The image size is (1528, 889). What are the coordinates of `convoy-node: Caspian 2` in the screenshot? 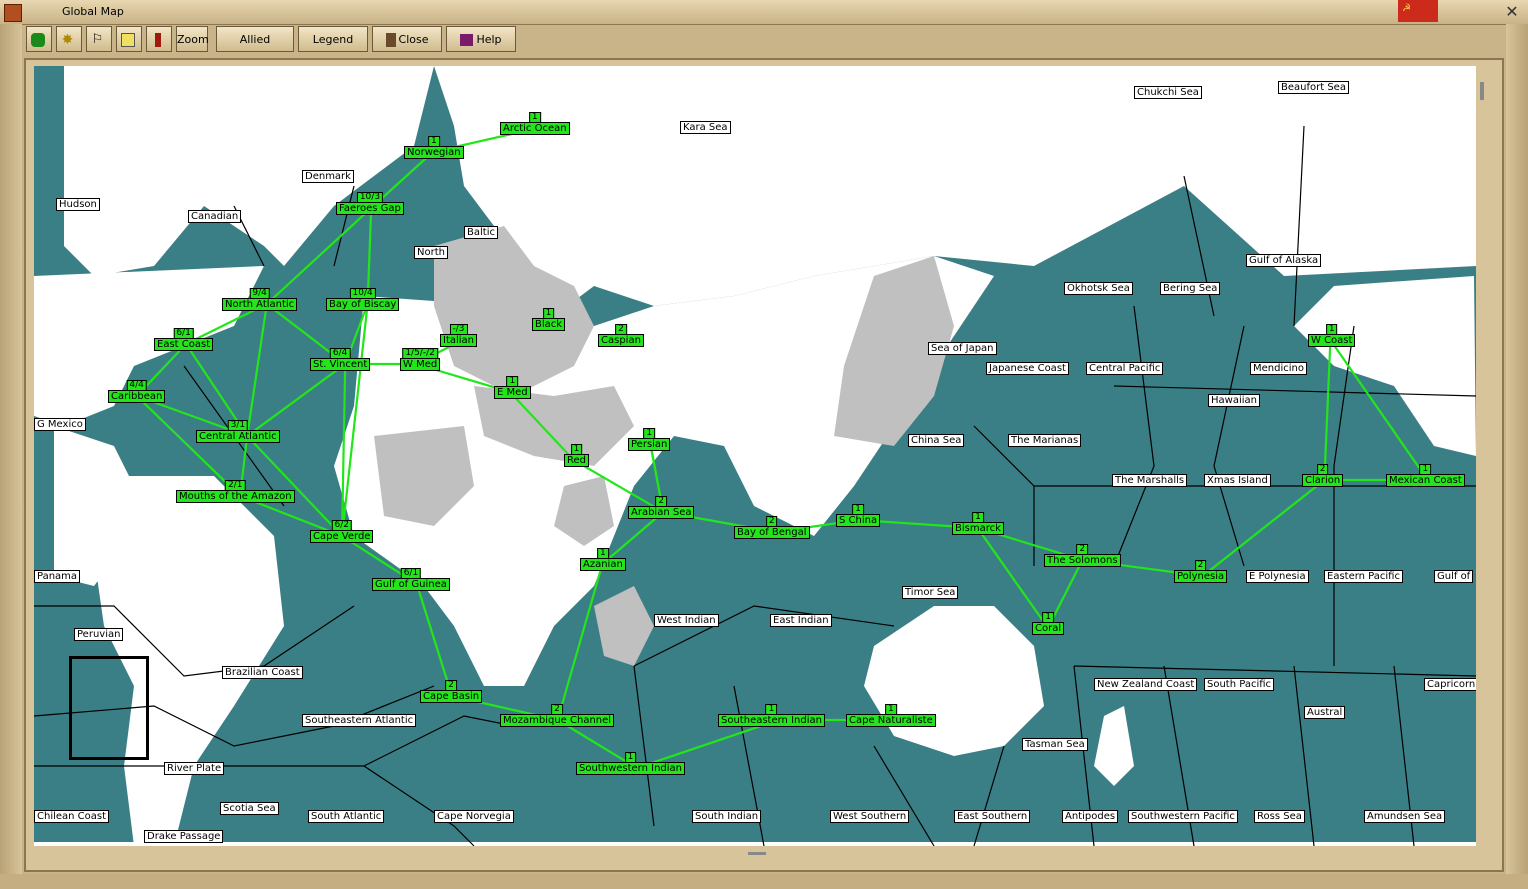 It's located at (621, 335).